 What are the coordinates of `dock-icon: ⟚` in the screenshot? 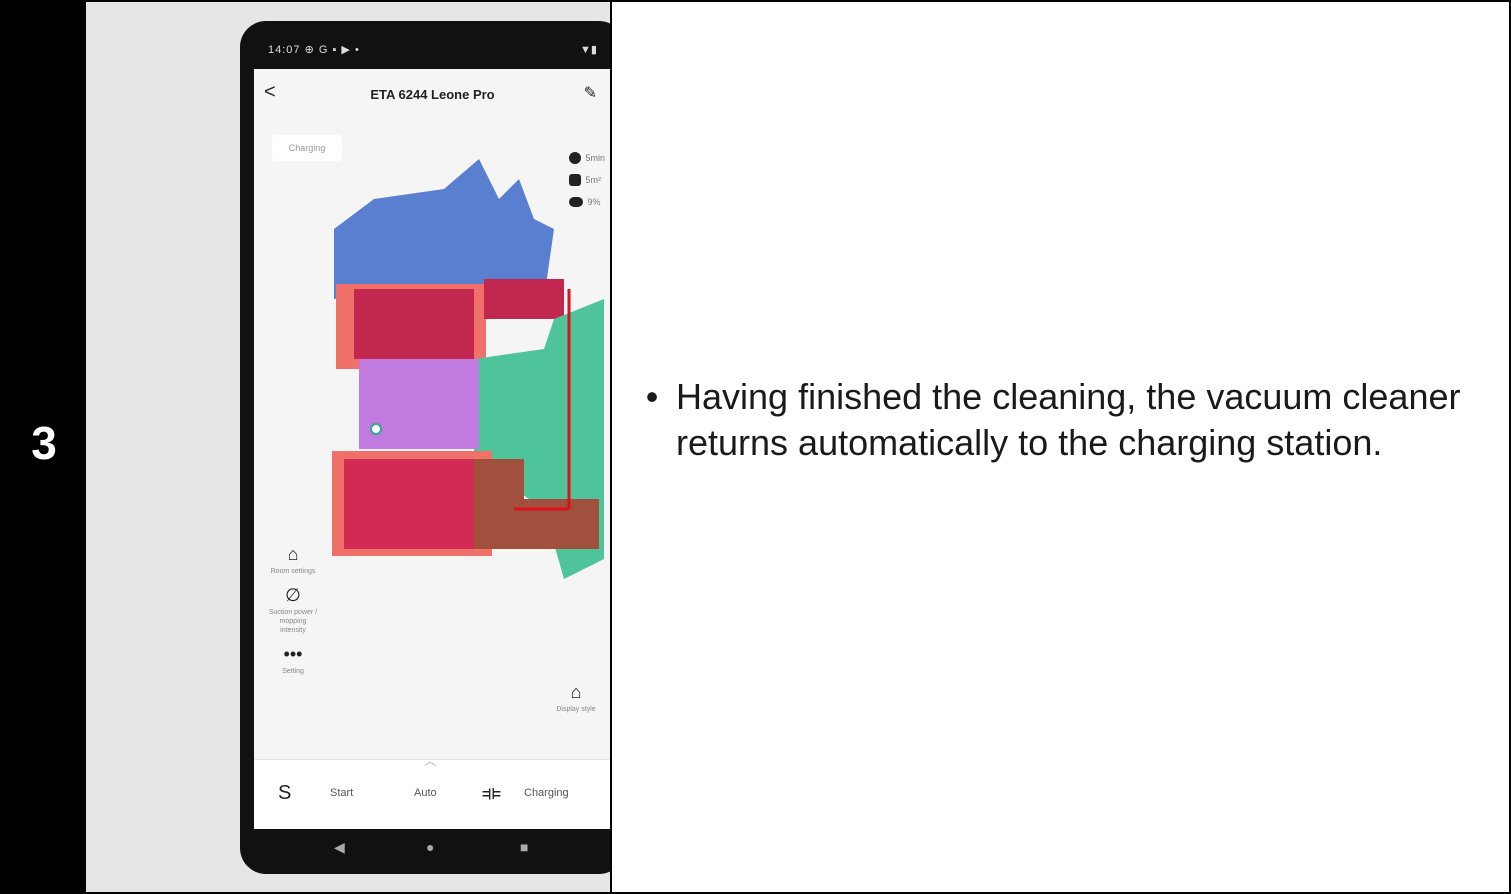 It's located at (491, 793).